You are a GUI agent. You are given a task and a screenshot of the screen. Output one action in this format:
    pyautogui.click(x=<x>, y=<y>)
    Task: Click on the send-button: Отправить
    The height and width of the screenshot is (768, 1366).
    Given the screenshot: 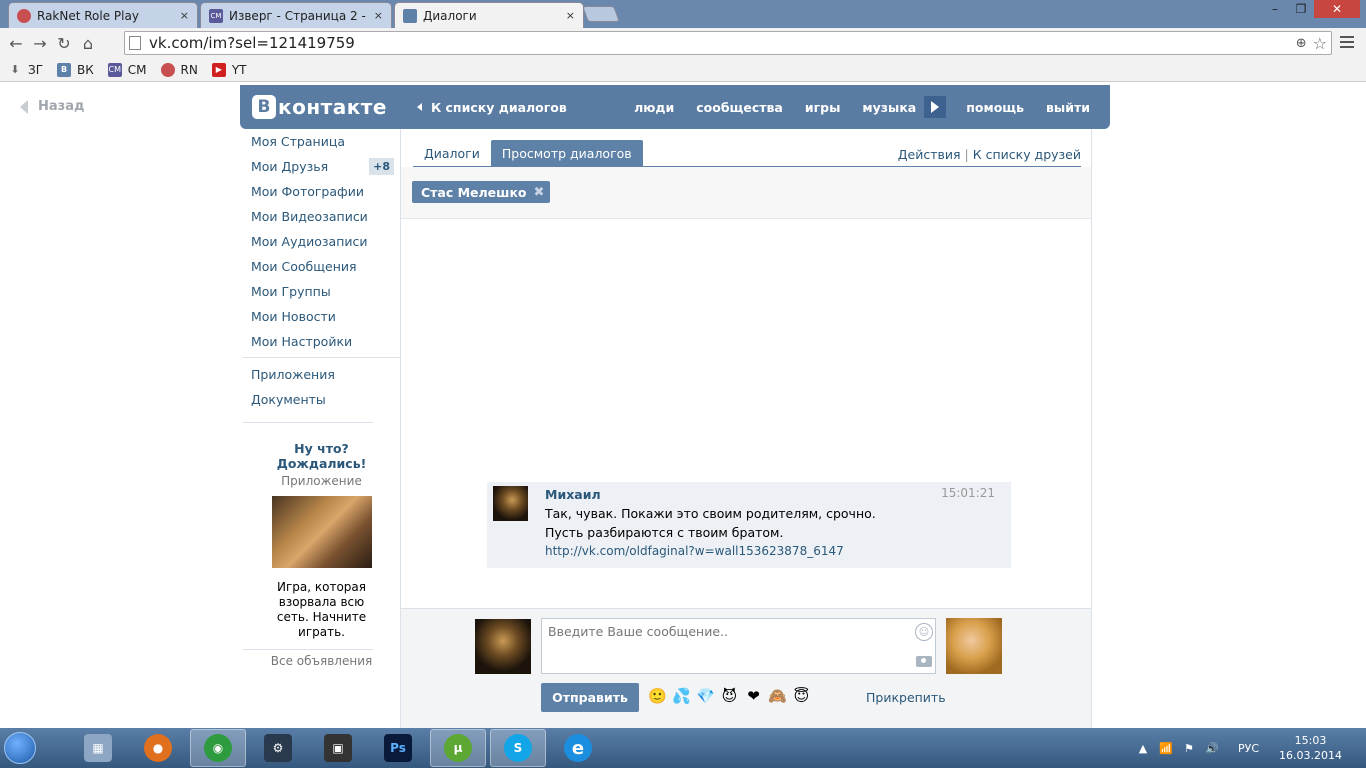 What is the action you would take?
    pyautogui.click(x=590, y=697)
    